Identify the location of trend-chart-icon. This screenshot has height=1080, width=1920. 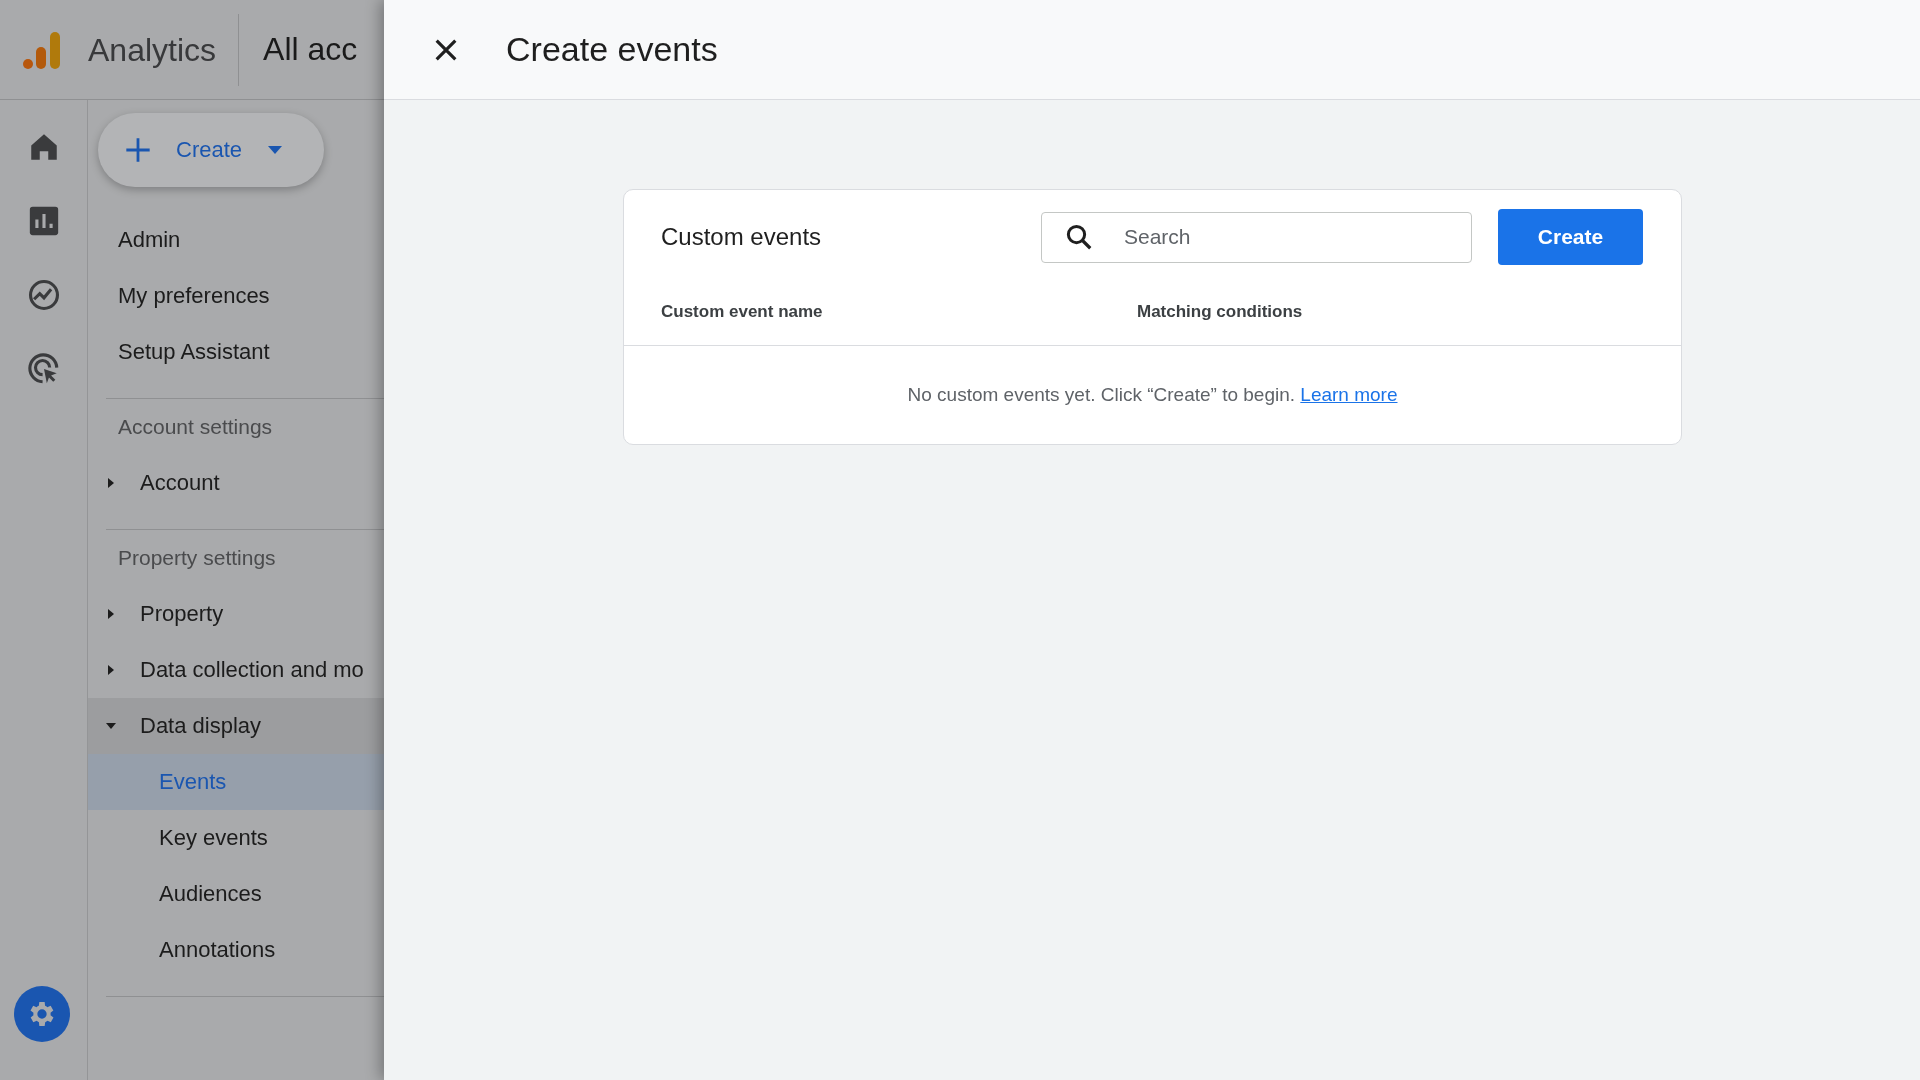
(43, 295).